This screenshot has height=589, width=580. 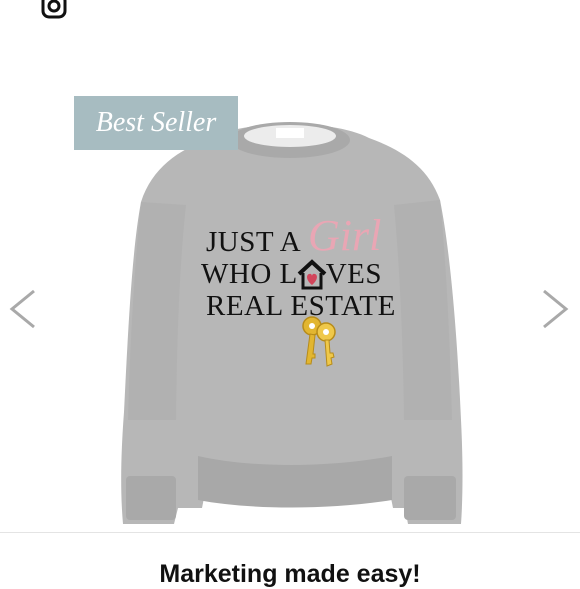 I want to click on print-line-2-end: VES, so click(x=354, y=274).